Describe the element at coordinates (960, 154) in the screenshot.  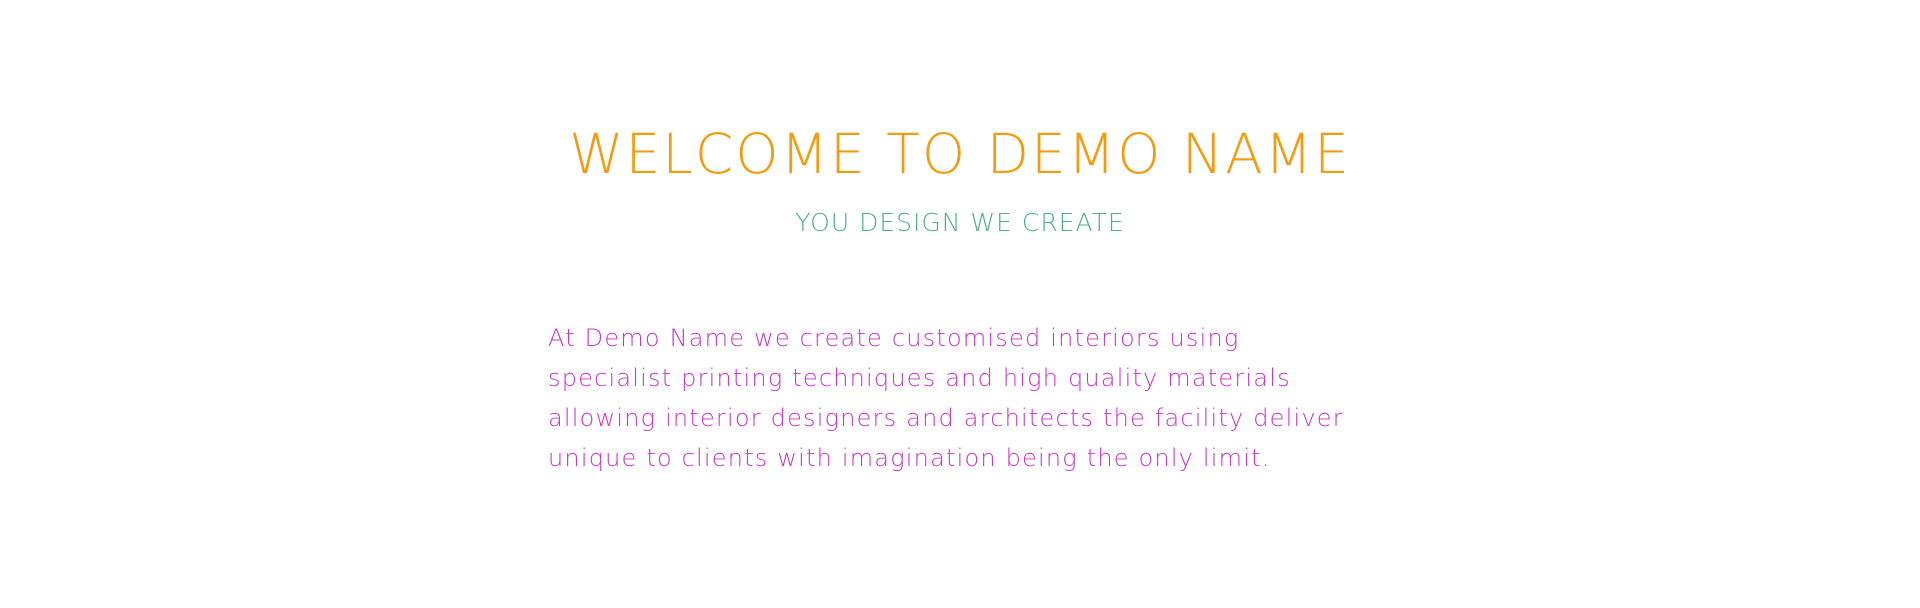
I see `page-title: WELCOME TO DEMO NAME` at that location.